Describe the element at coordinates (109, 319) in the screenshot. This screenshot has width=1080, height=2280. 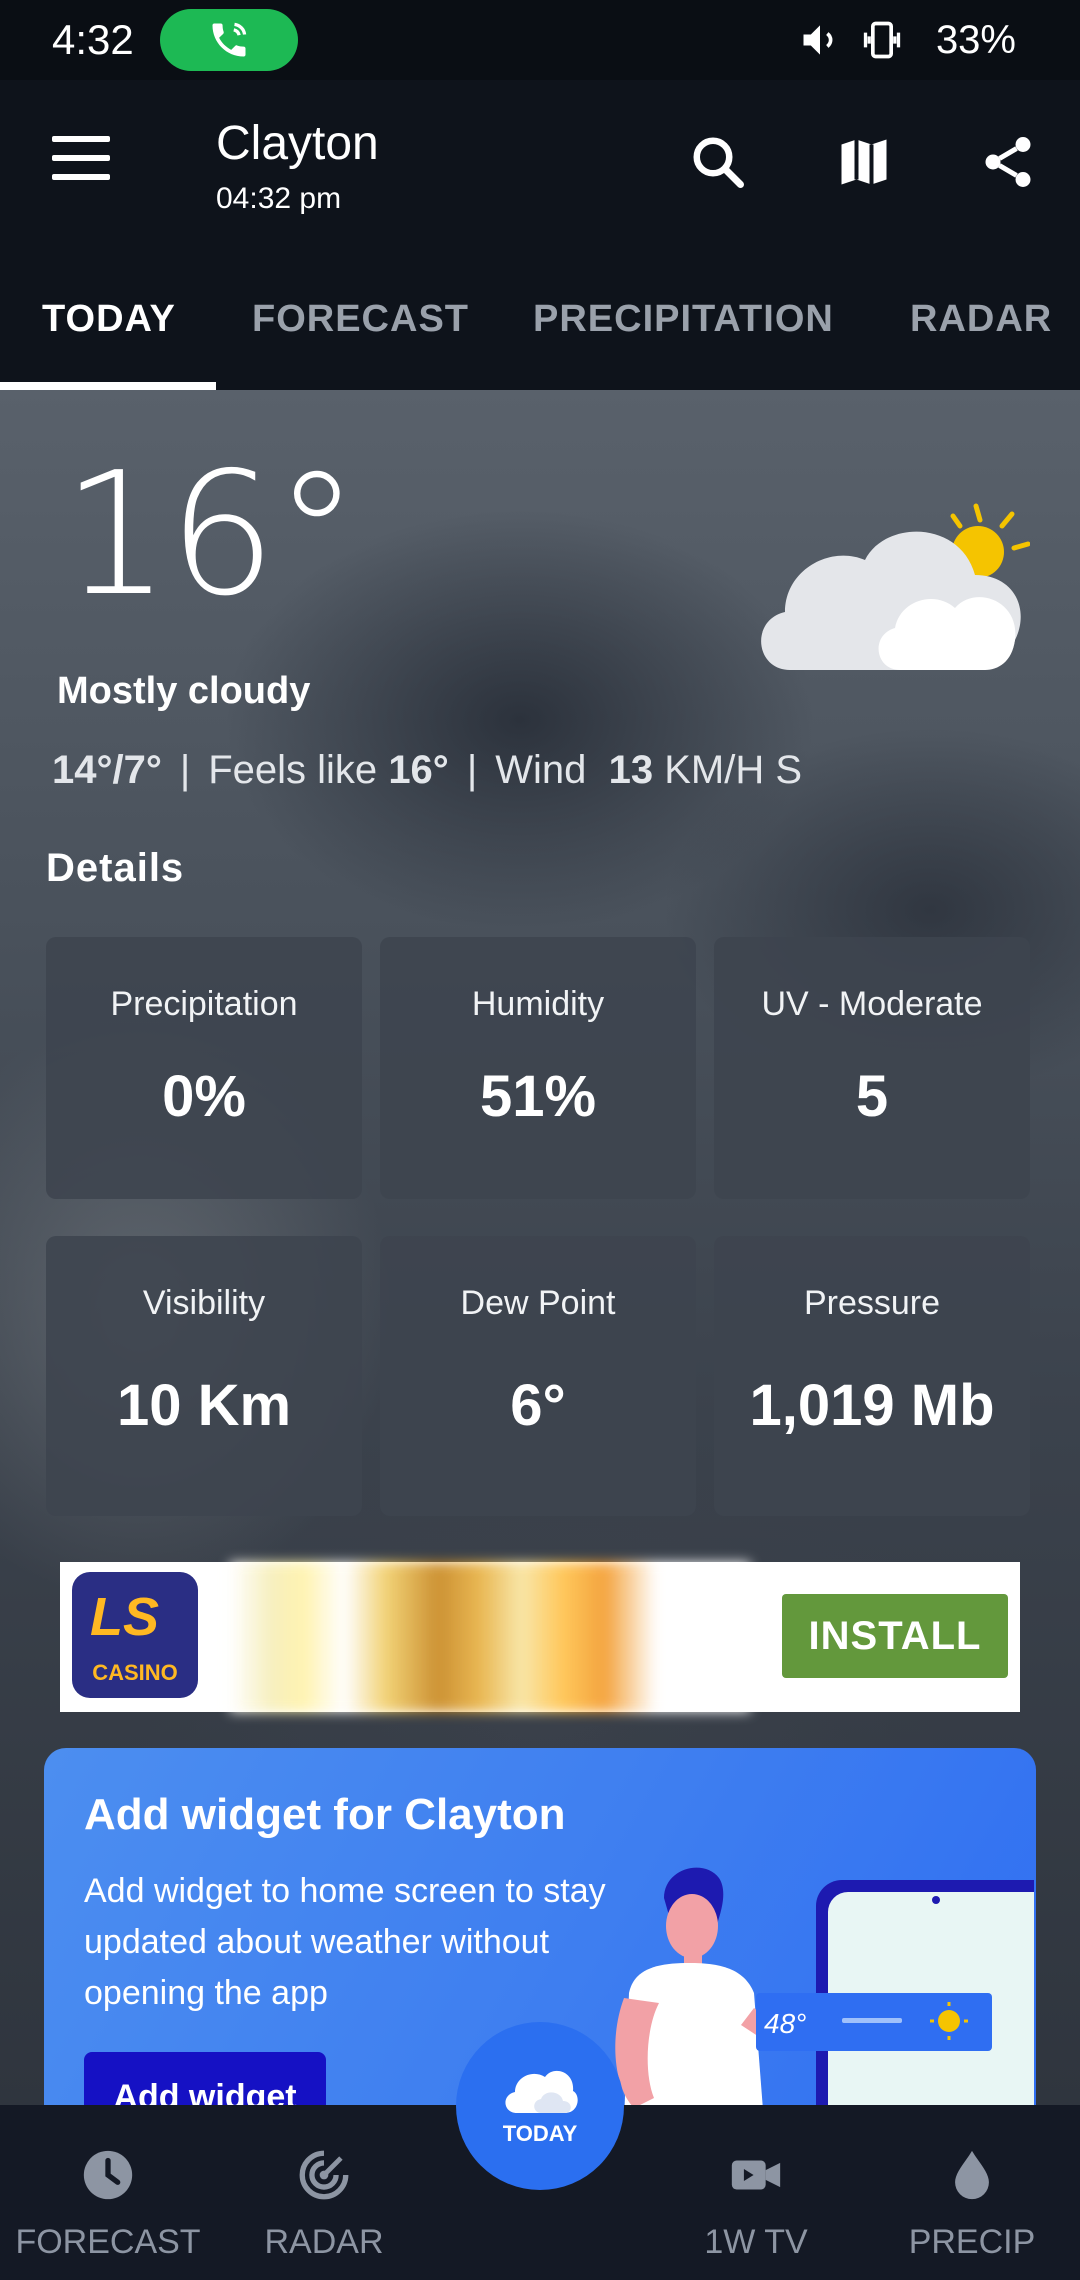
I see `tab-today: TODAY` at that location.